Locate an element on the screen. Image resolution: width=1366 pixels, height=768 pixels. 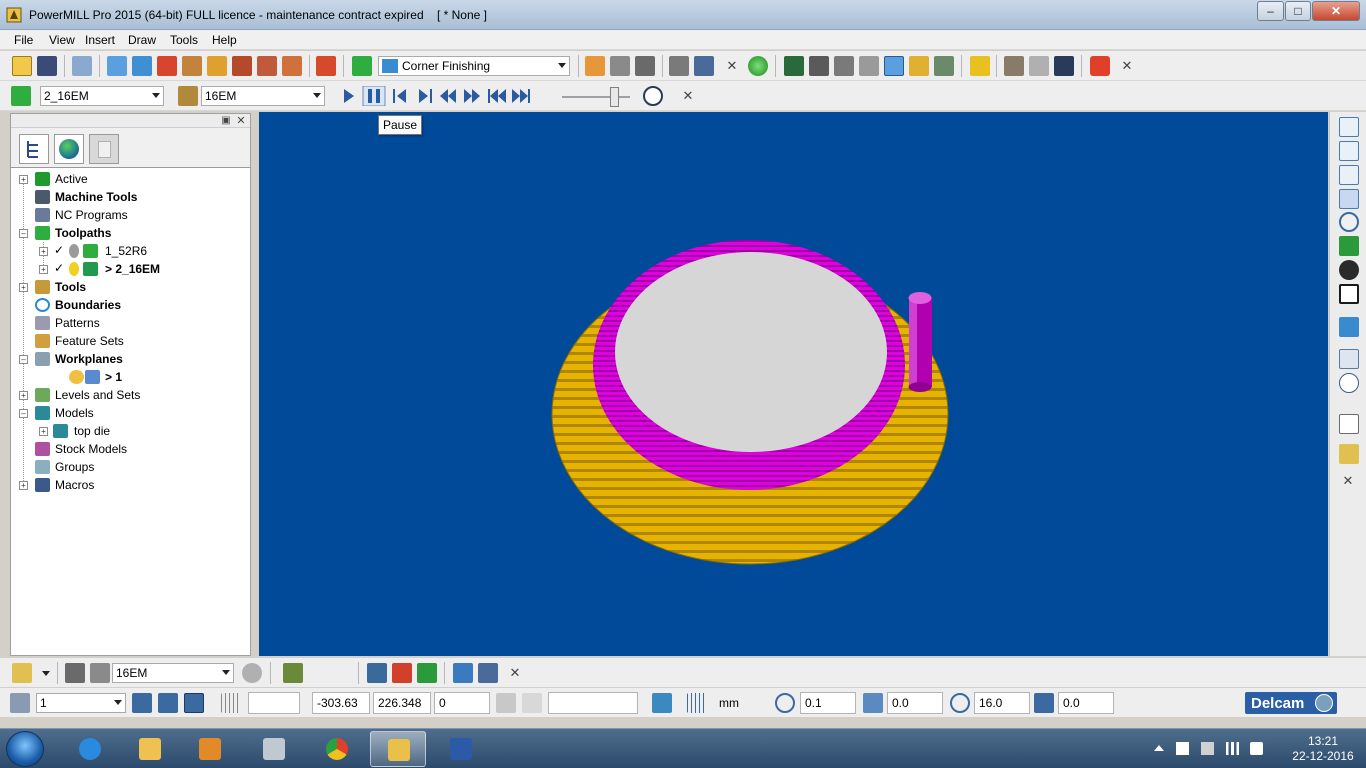
tree-item-tools: + Tools is located at coordinates (130, 287).